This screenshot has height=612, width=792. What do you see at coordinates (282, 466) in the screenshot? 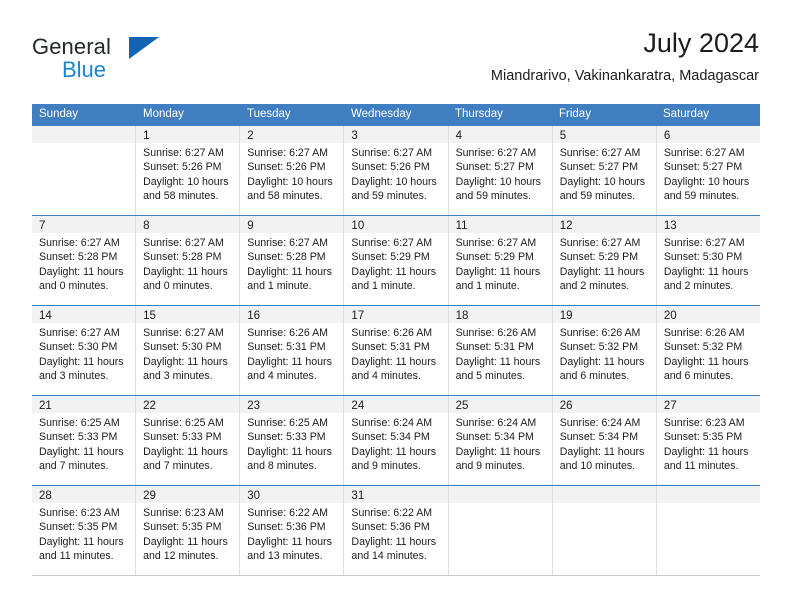
I see `day-detail-line: and 8 minutes.` at bounding box center [282, 466].